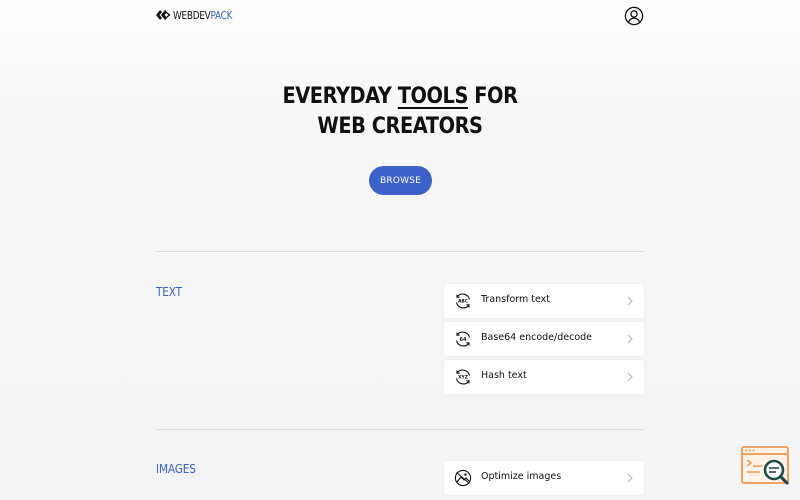 This screenshot has width=800, height=500. Describe the element at coordinates (521, 476) in the screenshot. I see `tool-item-label: Optimize images` at that location.